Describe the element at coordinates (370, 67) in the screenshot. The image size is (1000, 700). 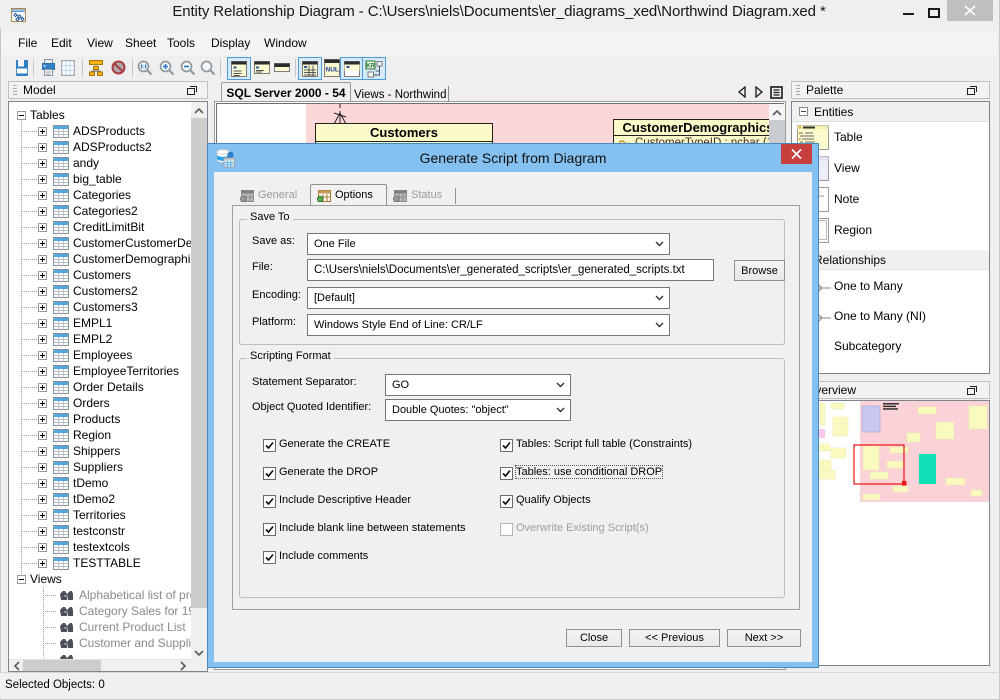
I see `svg-text: KR` at that location.